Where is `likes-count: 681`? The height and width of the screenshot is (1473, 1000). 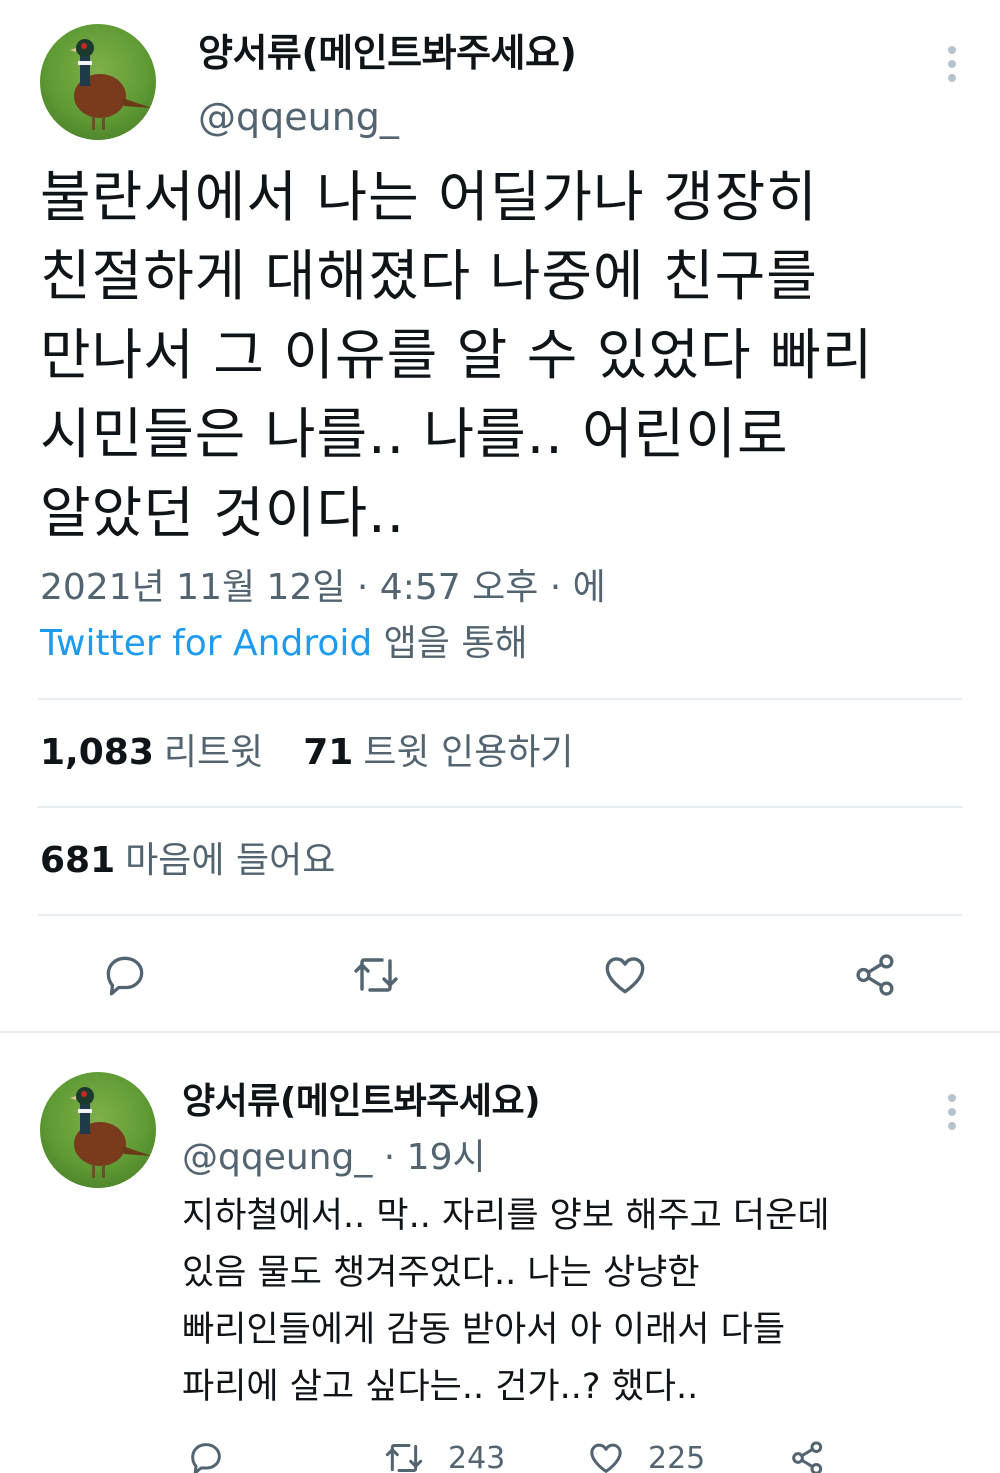
likes-count: 681 is located at coordinates (78, 860).